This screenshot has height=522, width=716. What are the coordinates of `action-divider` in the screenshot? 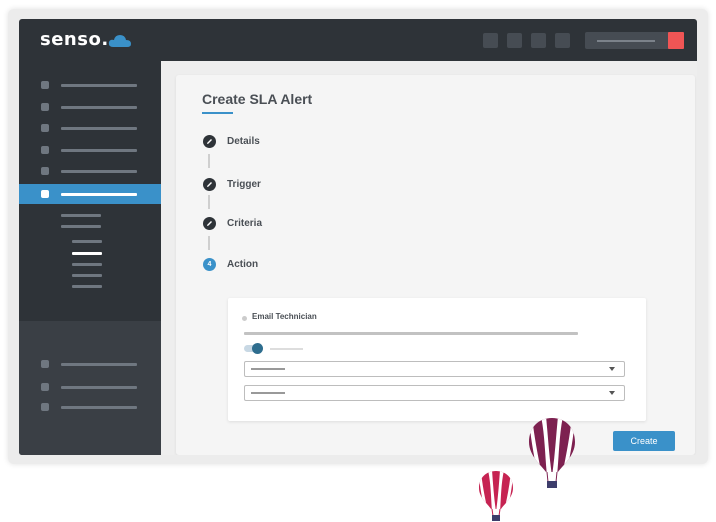 It's located at (411, 333).